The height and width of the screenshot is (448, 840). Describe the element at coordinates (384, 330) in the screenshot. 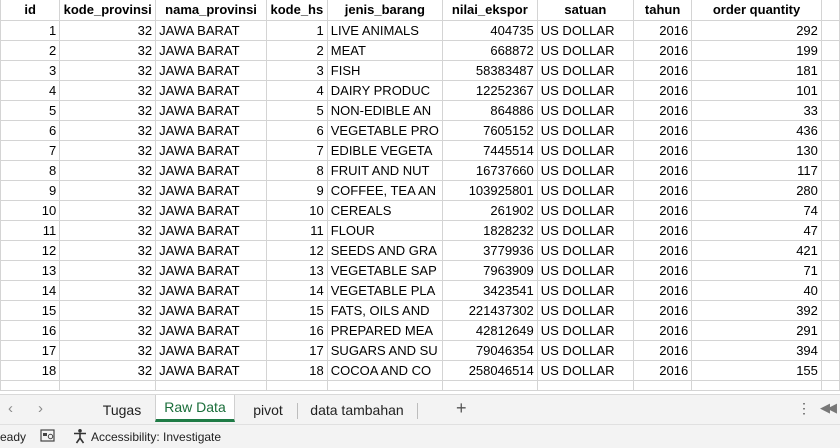

I see `table-cell: PREPARED MEA` at that location.